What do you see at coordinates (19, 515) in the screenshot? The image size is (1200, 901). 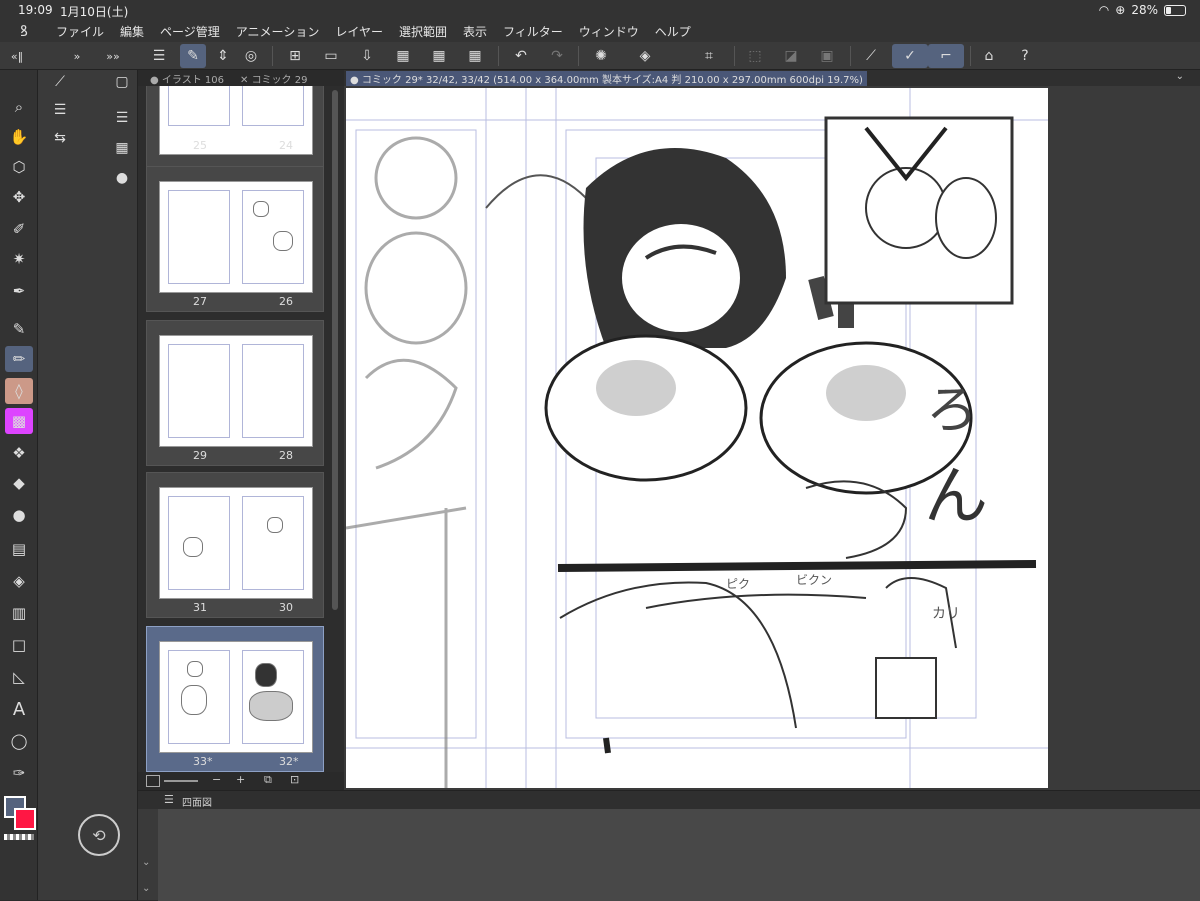 I see `blend-icon: ●` at bounding box center [19, 515].